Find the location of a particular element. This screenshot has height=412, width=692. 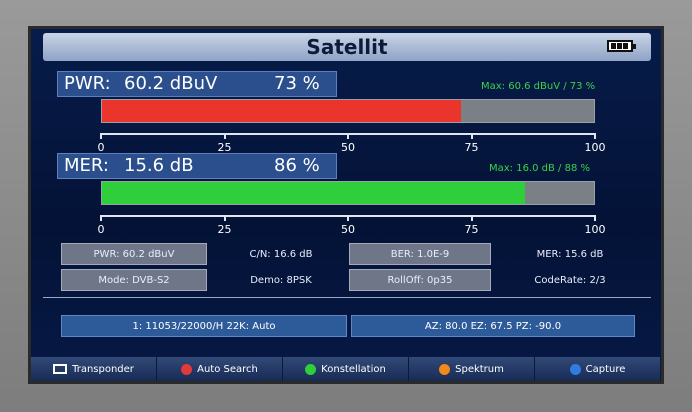

pwr-value: 60.2 dBuV is located at coordinates (171, 83).